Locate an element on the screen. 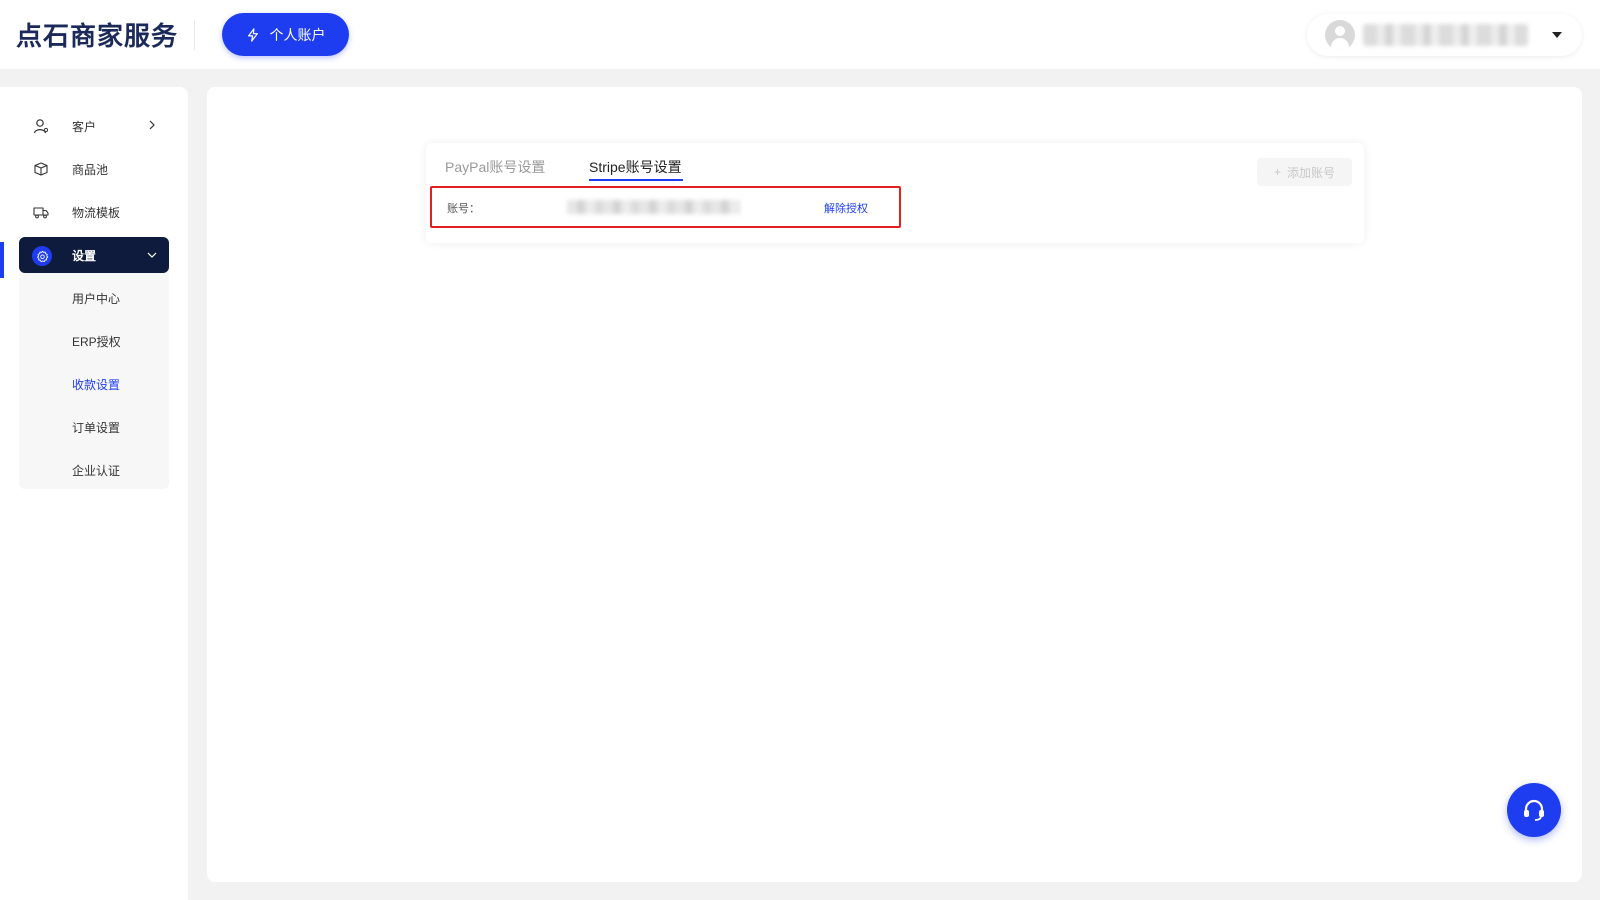 Image resolution: width=1600 pixels, height=900 pixels. avatar is located at coordinates (1340, 35).